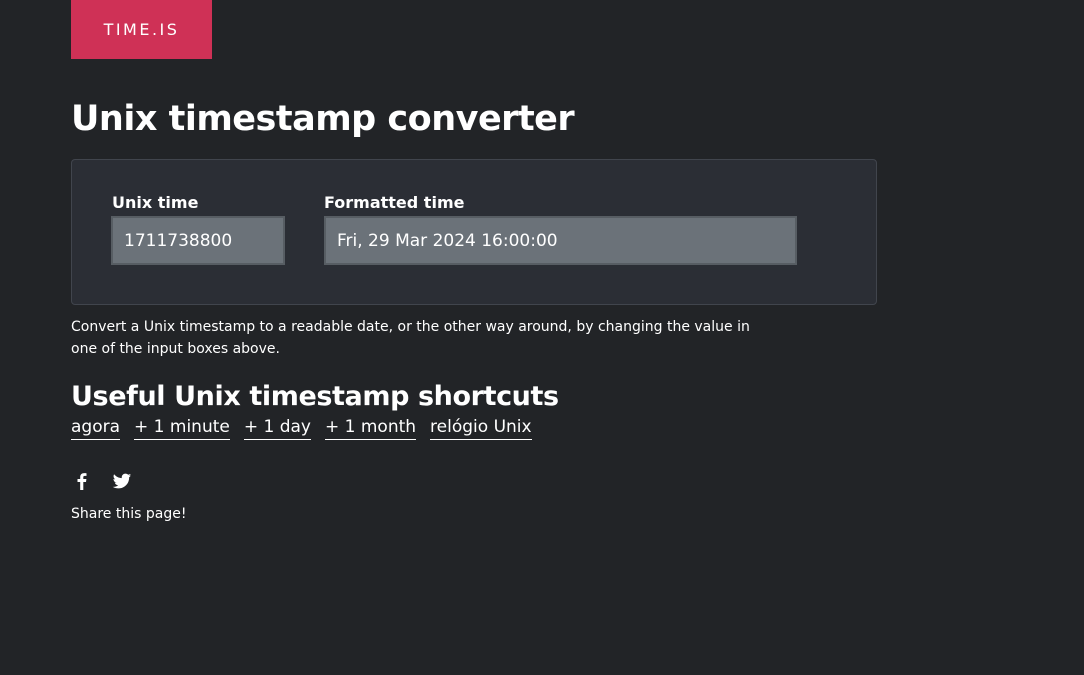 This screenshot has width=1084, height=675. Describe the element at coordinates (560, 240) in the screenshot. I see `formatted-time-input` at that location.